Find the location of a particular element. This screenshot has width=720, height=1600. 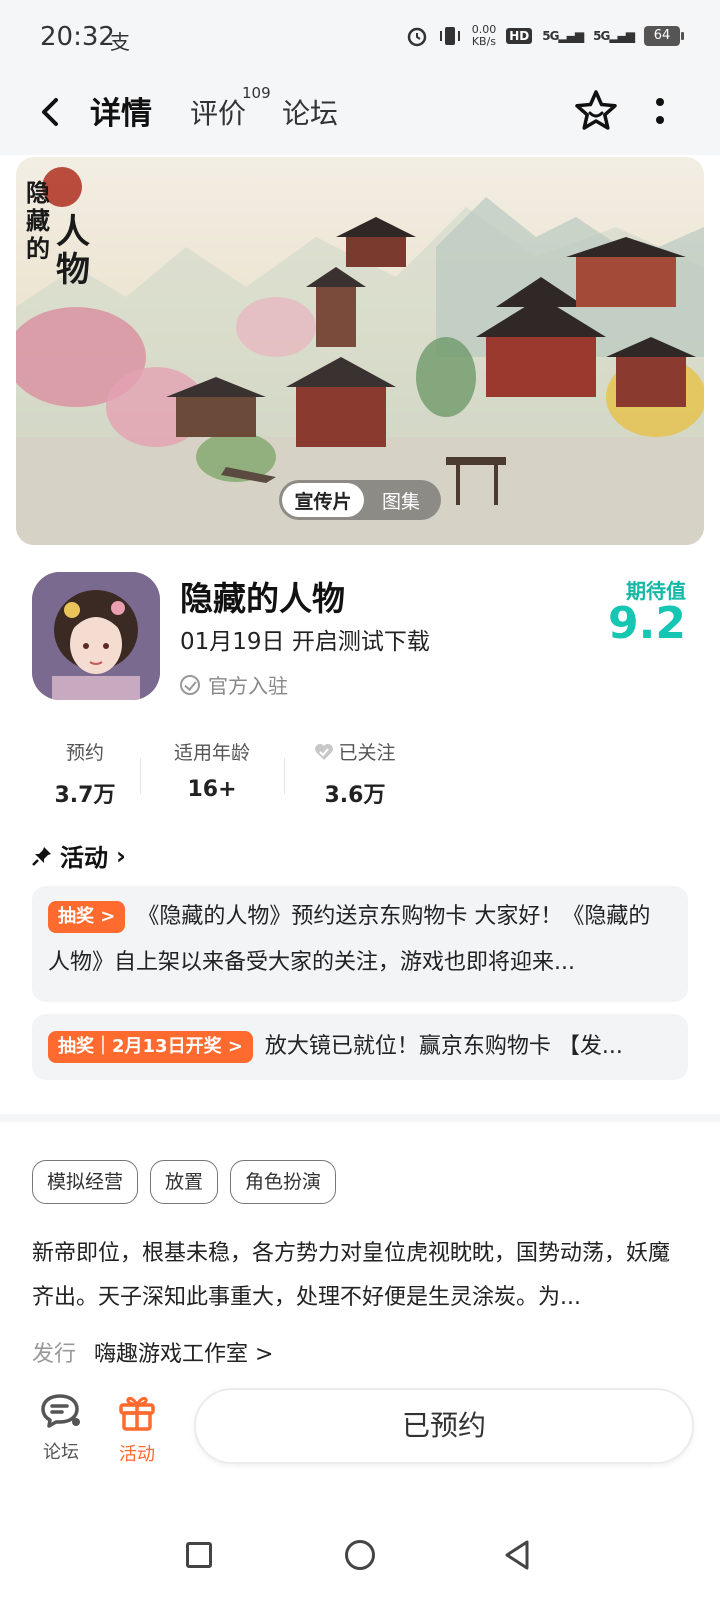

activity-button: 活动 is located at coordinates (137, 1429).